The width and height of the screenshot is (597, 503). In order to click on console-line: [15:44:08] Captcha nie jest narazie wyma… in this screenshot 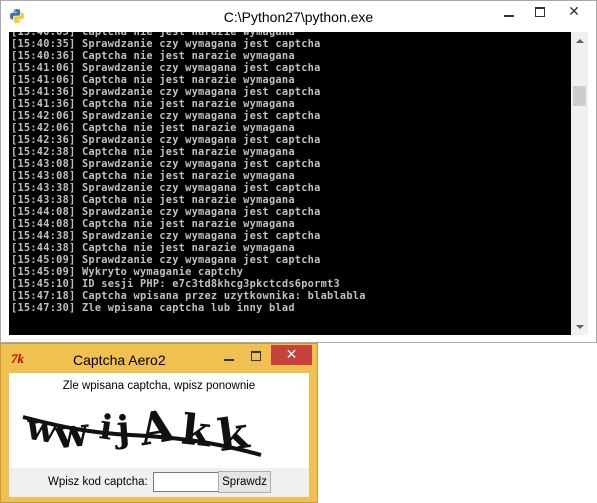, I will do `click(153, 224)`.